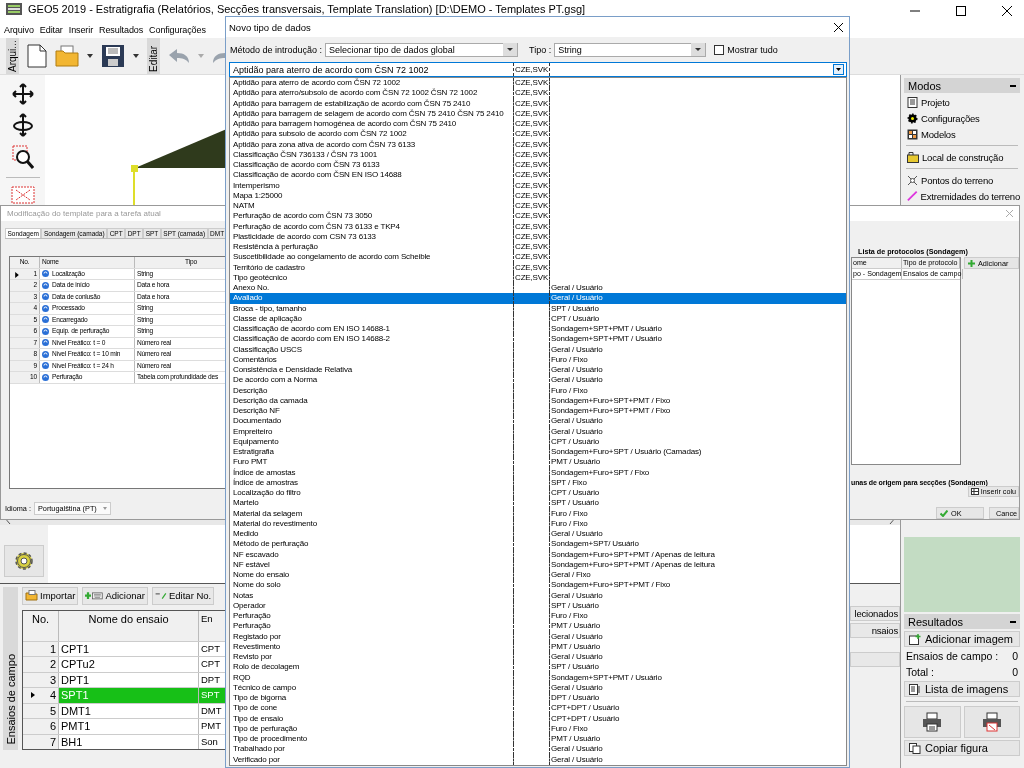  Describe the element at coordinates (10, 668) in the screenshot. I see `side-tab: Ensaios de campo` at that location.